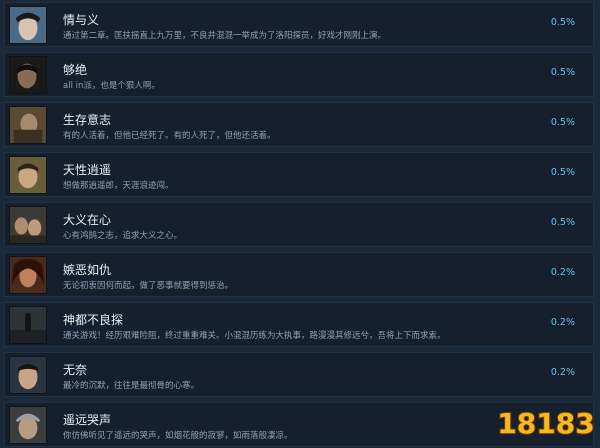 This screenshot has width=600, height=448. I want to click on achievement-row: 无奈 最冷的沉默，往往是最彻骨的心寒。 0.2%, so click(299, 374).